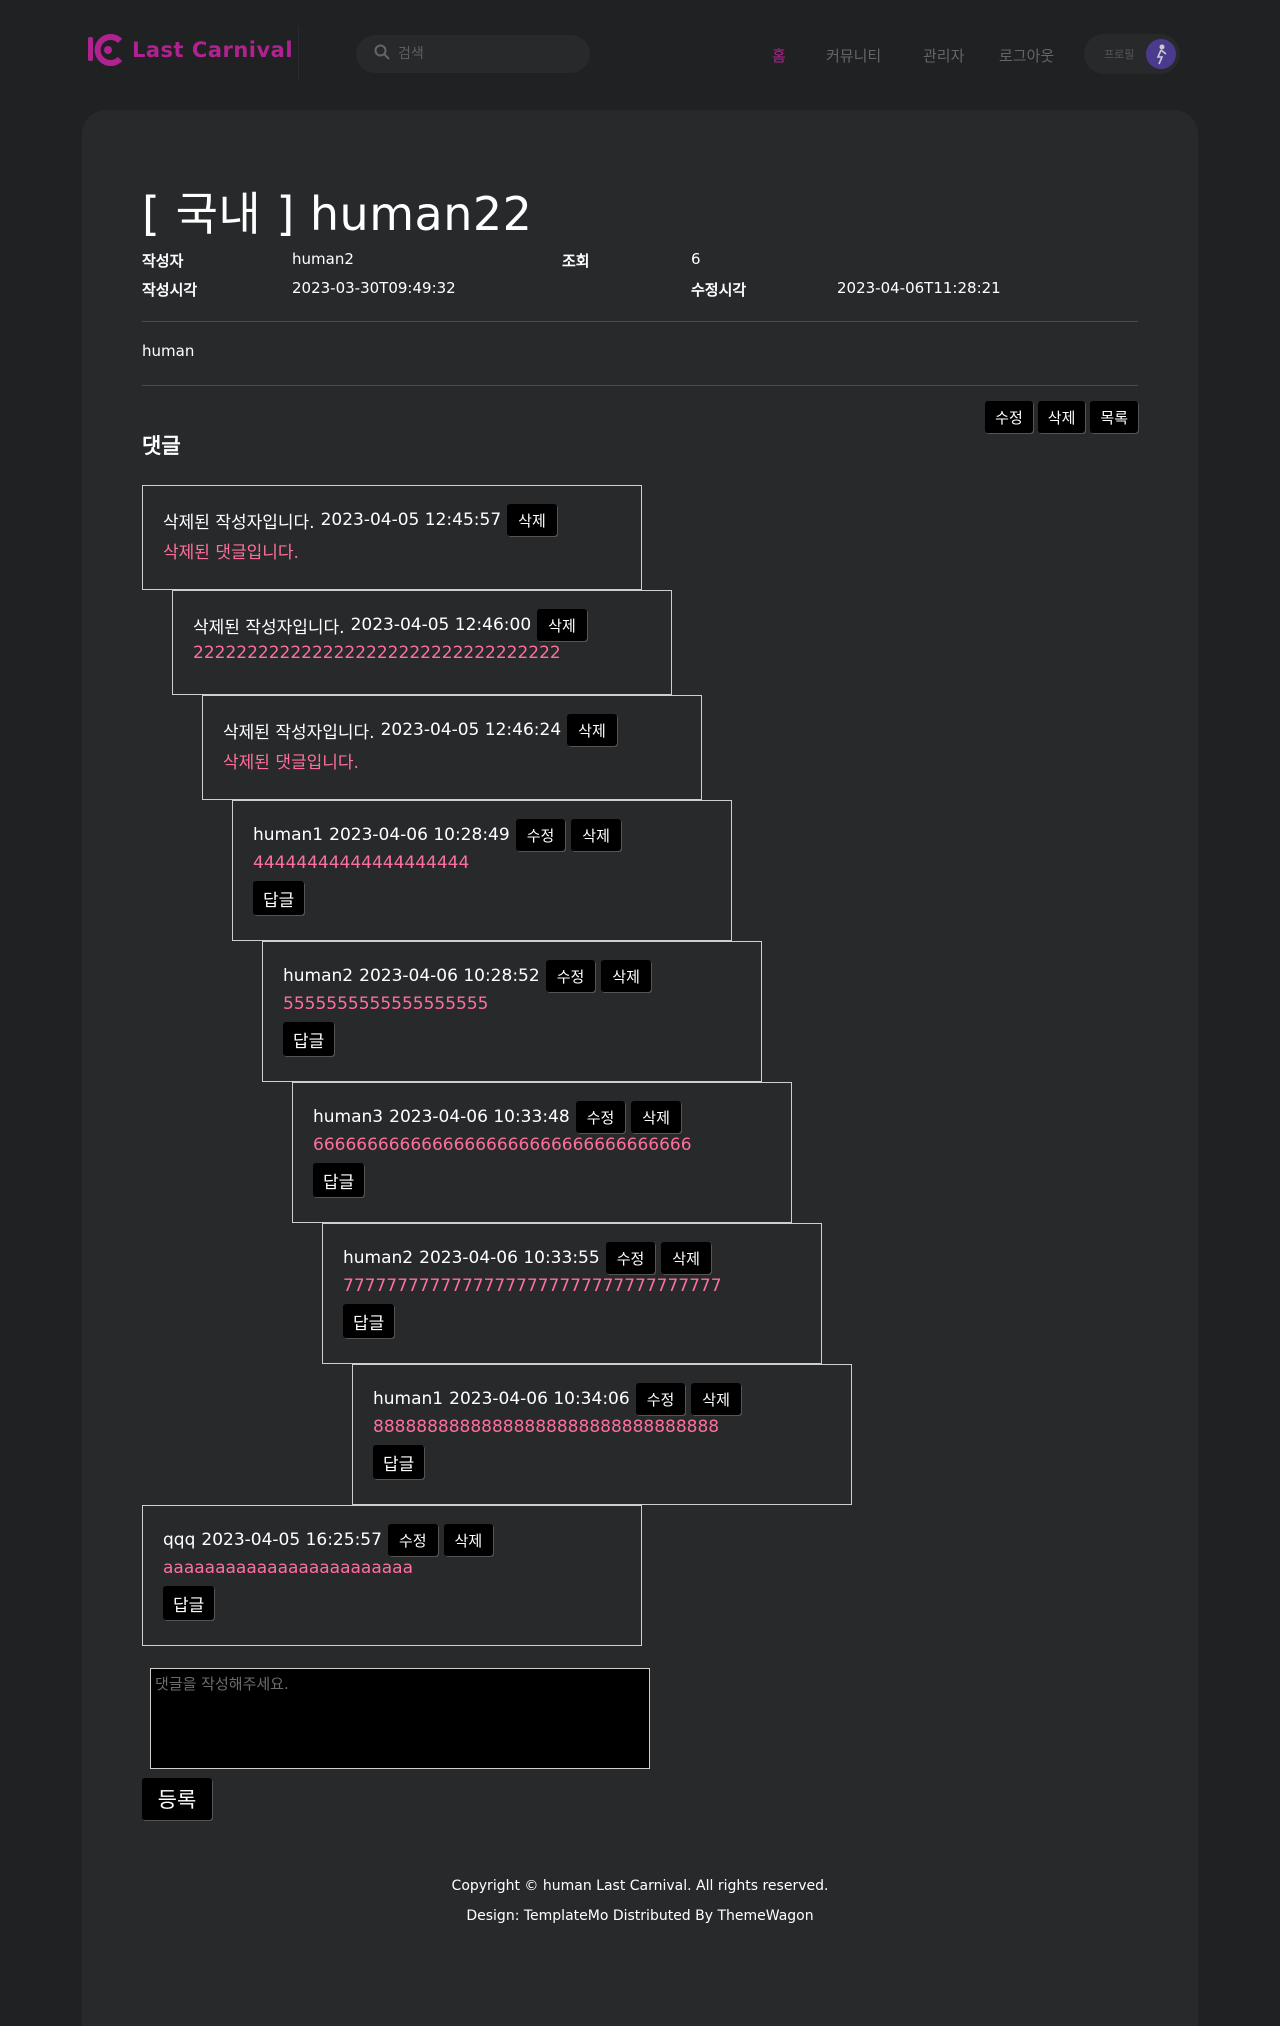 The image size is (1280, 2026). What do you see at coordinates (509, 1258) in the screenshot?
I see `comment-time: 2023-04-06 10:33:55` at bounding box center [509, 1258].